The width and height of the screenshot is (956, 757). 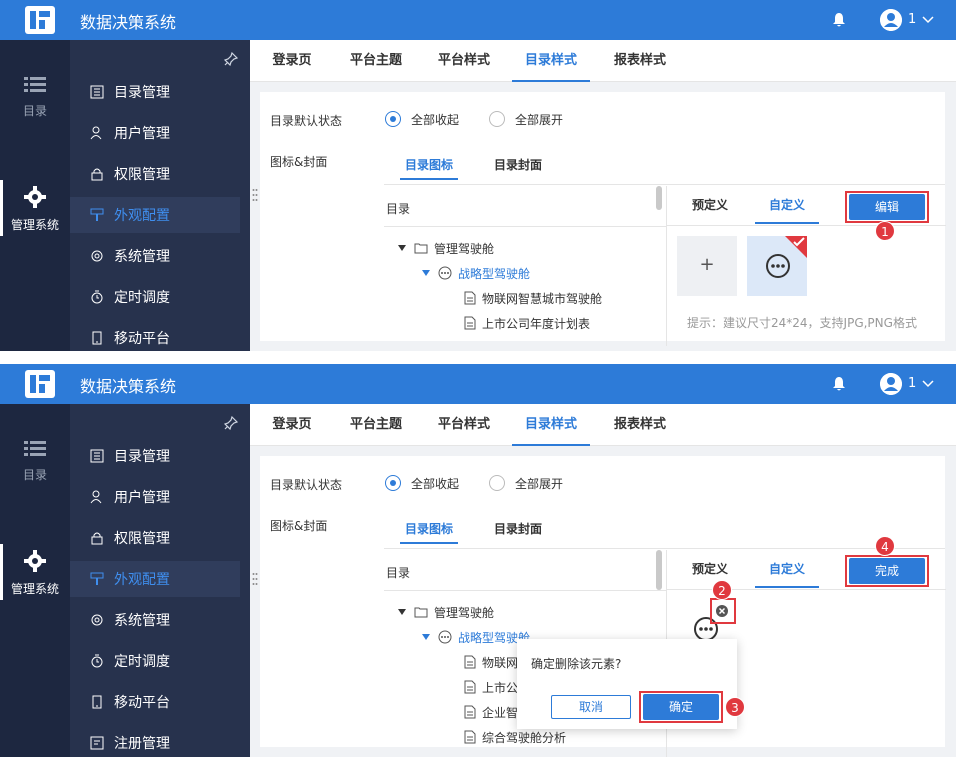 I want to click on sidebar-admin-label: 管理系统, so click(x=34, y=225).